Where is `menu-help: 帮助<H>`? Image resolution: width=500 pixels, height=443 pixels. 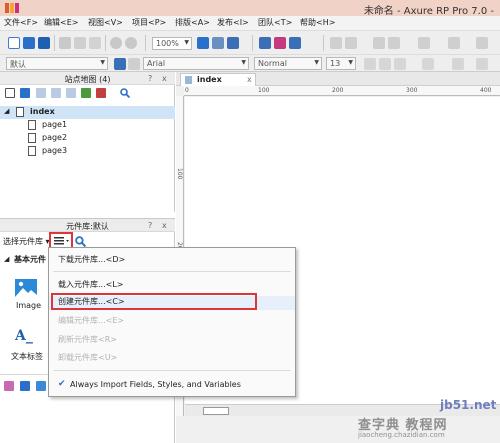 menu-help: 帮助<H> is located at coordinates (317, 22).